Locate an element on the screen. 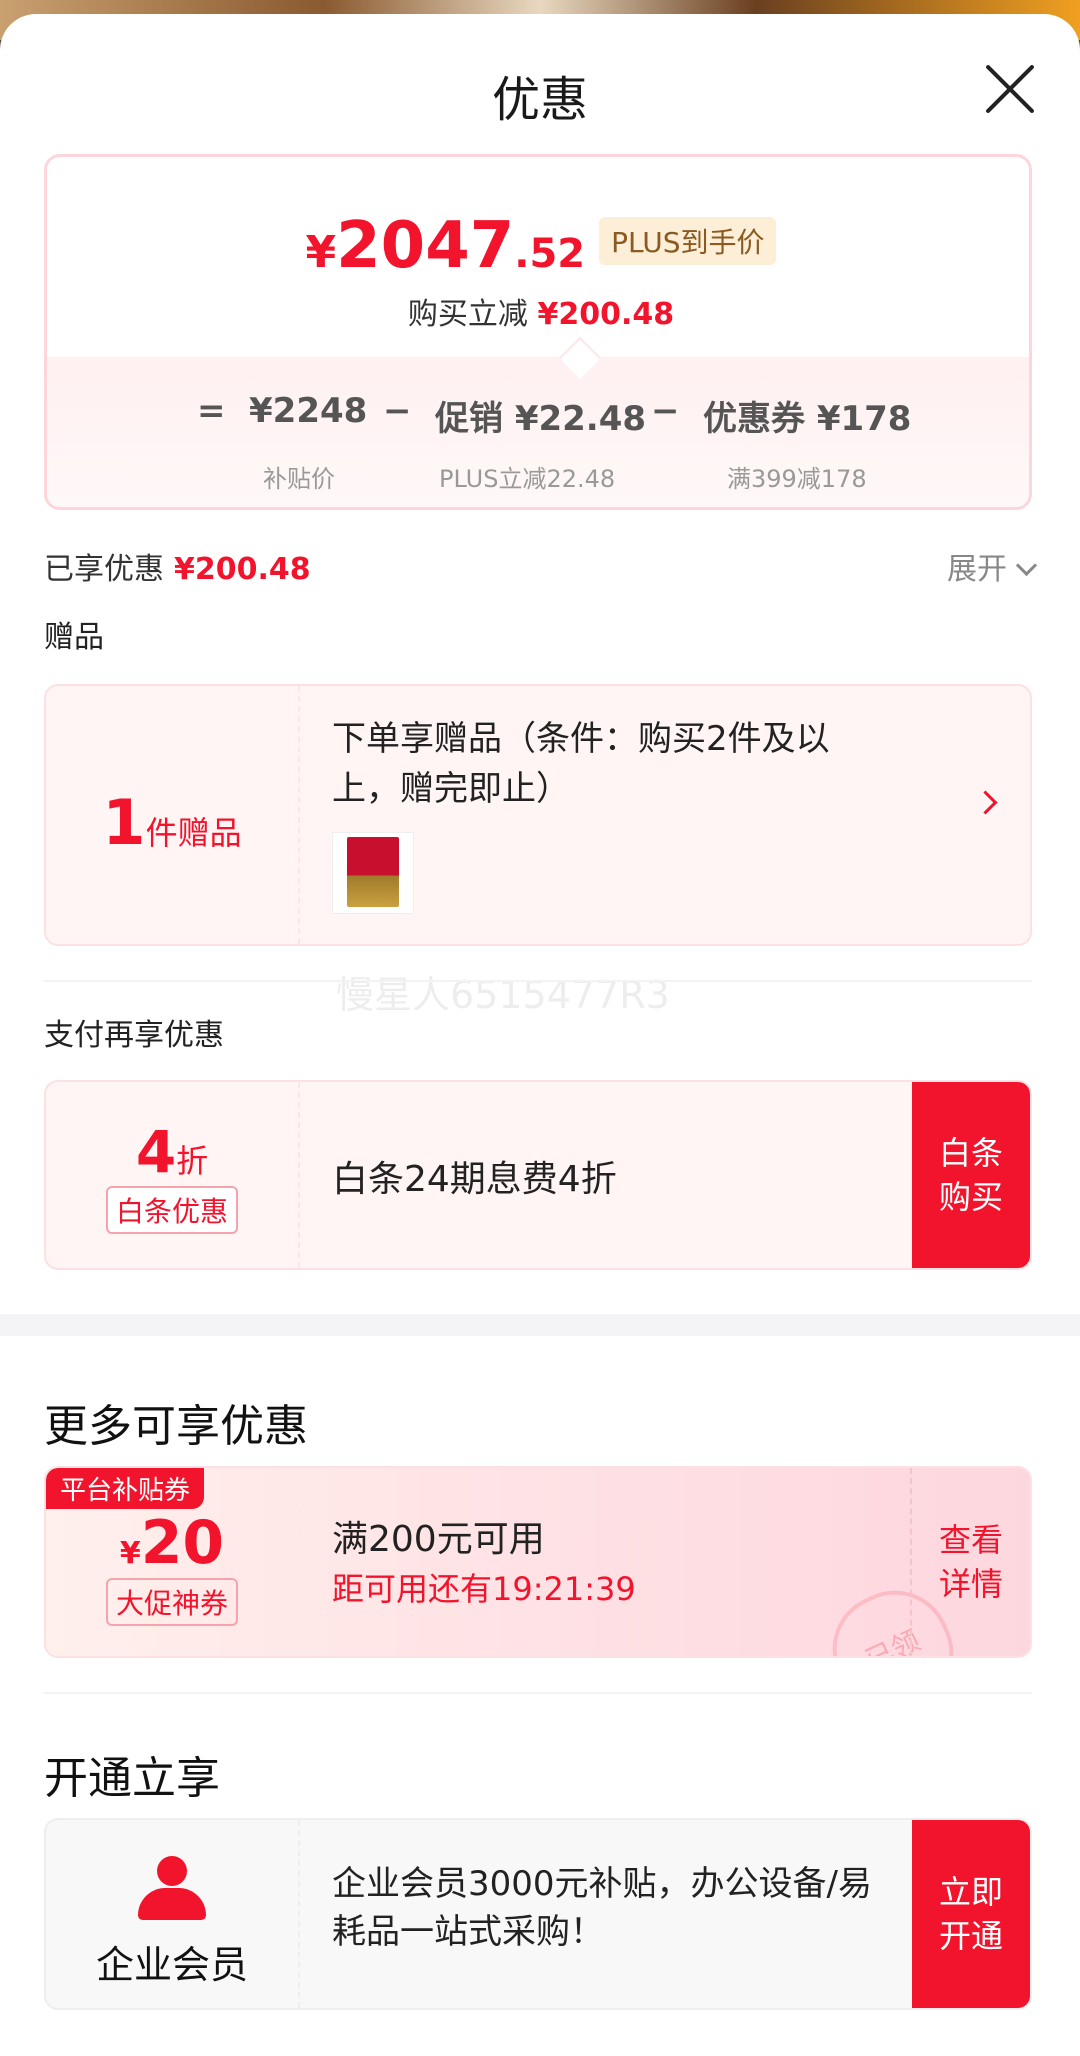  enterprise-membership-card: 企业会员 企业会员3000元补贴，办公设备/易耗品一站式采购！ 立即开通 is located at coordinates (538, 1914).